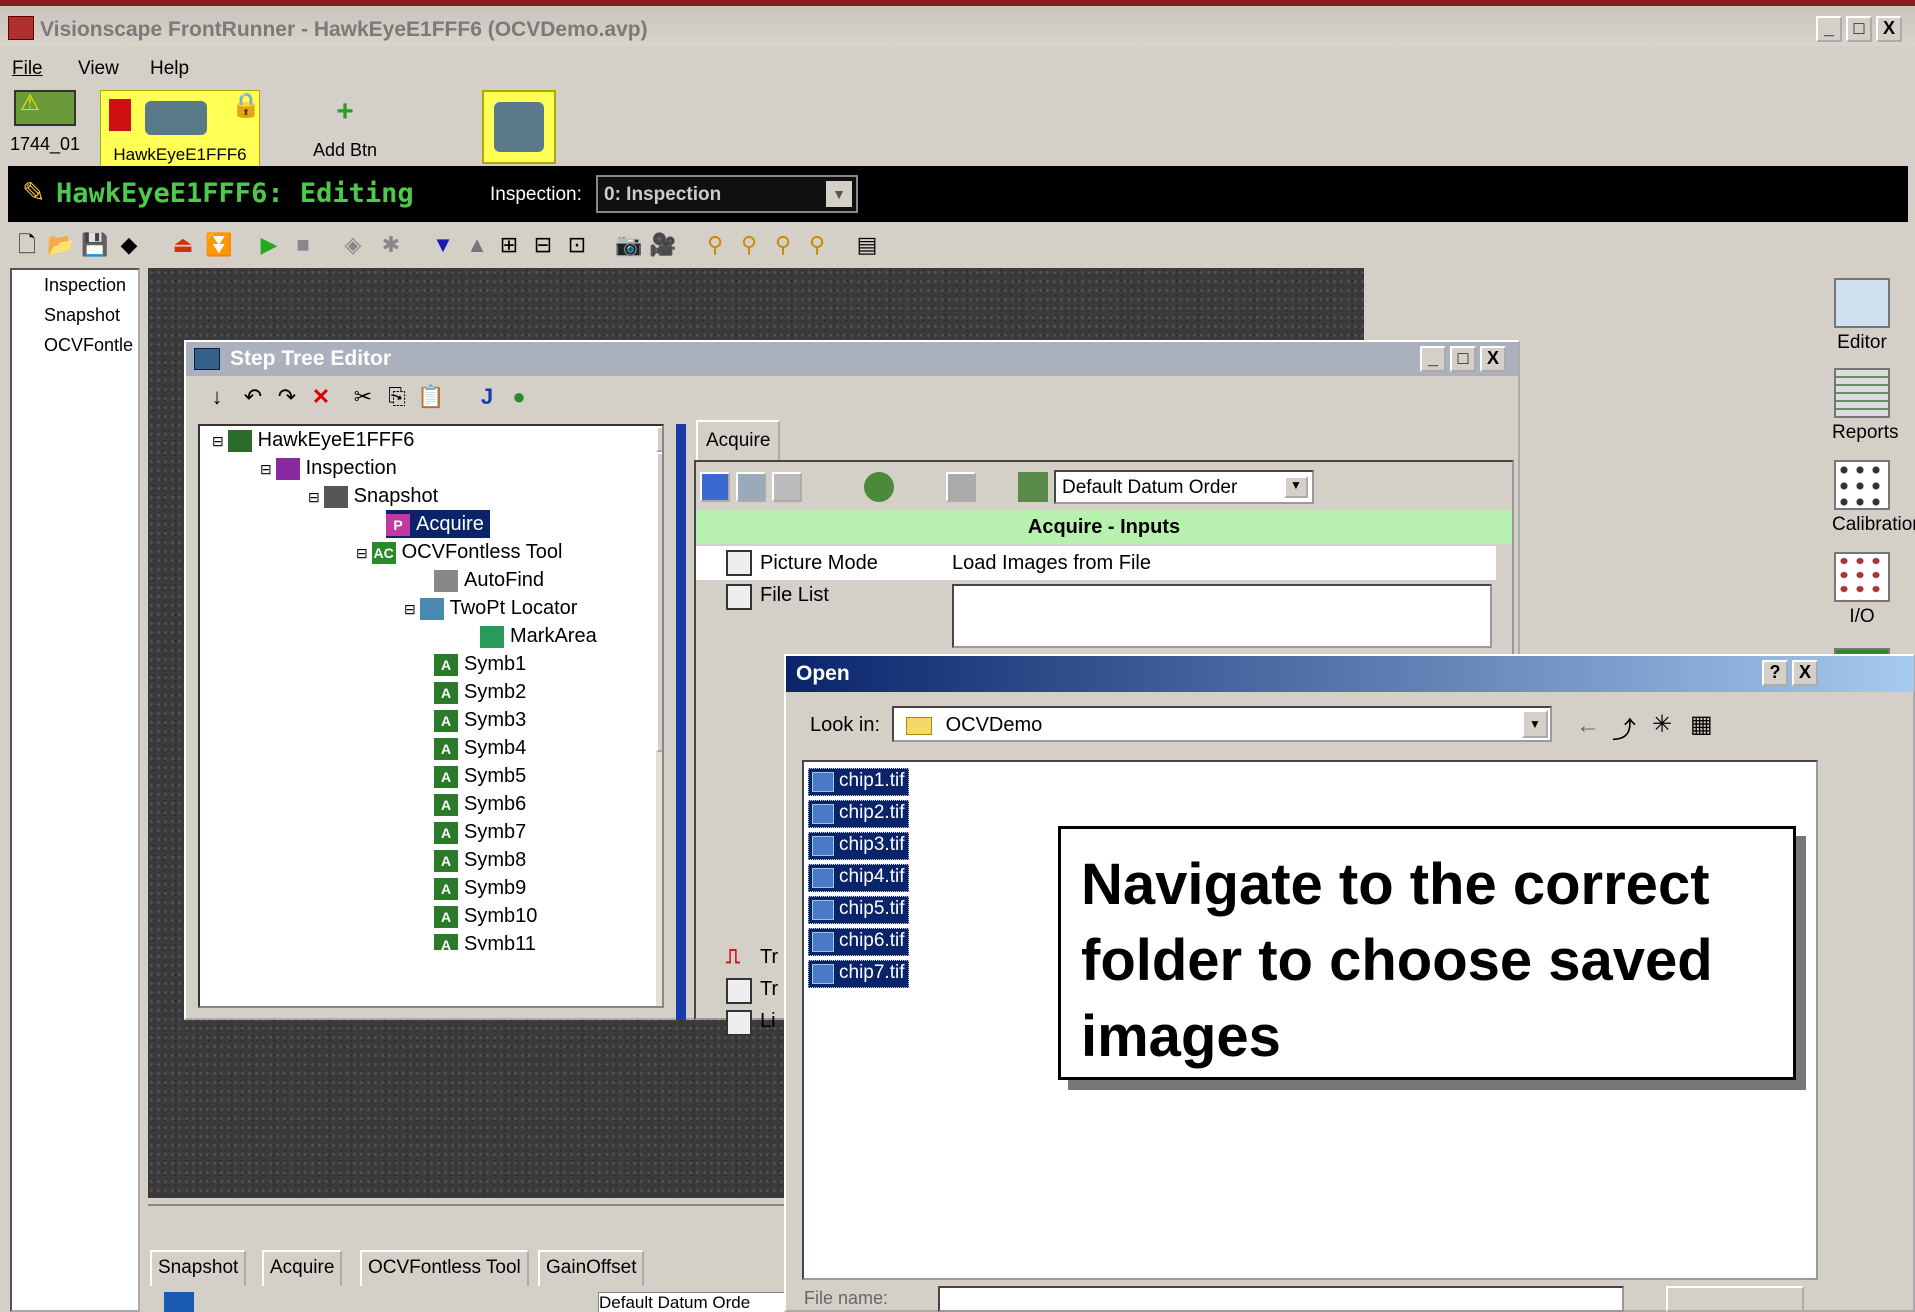 The width and height of the screenshot is (1915, 1312). I want to click on output-tab-icon, so click(751, 487).